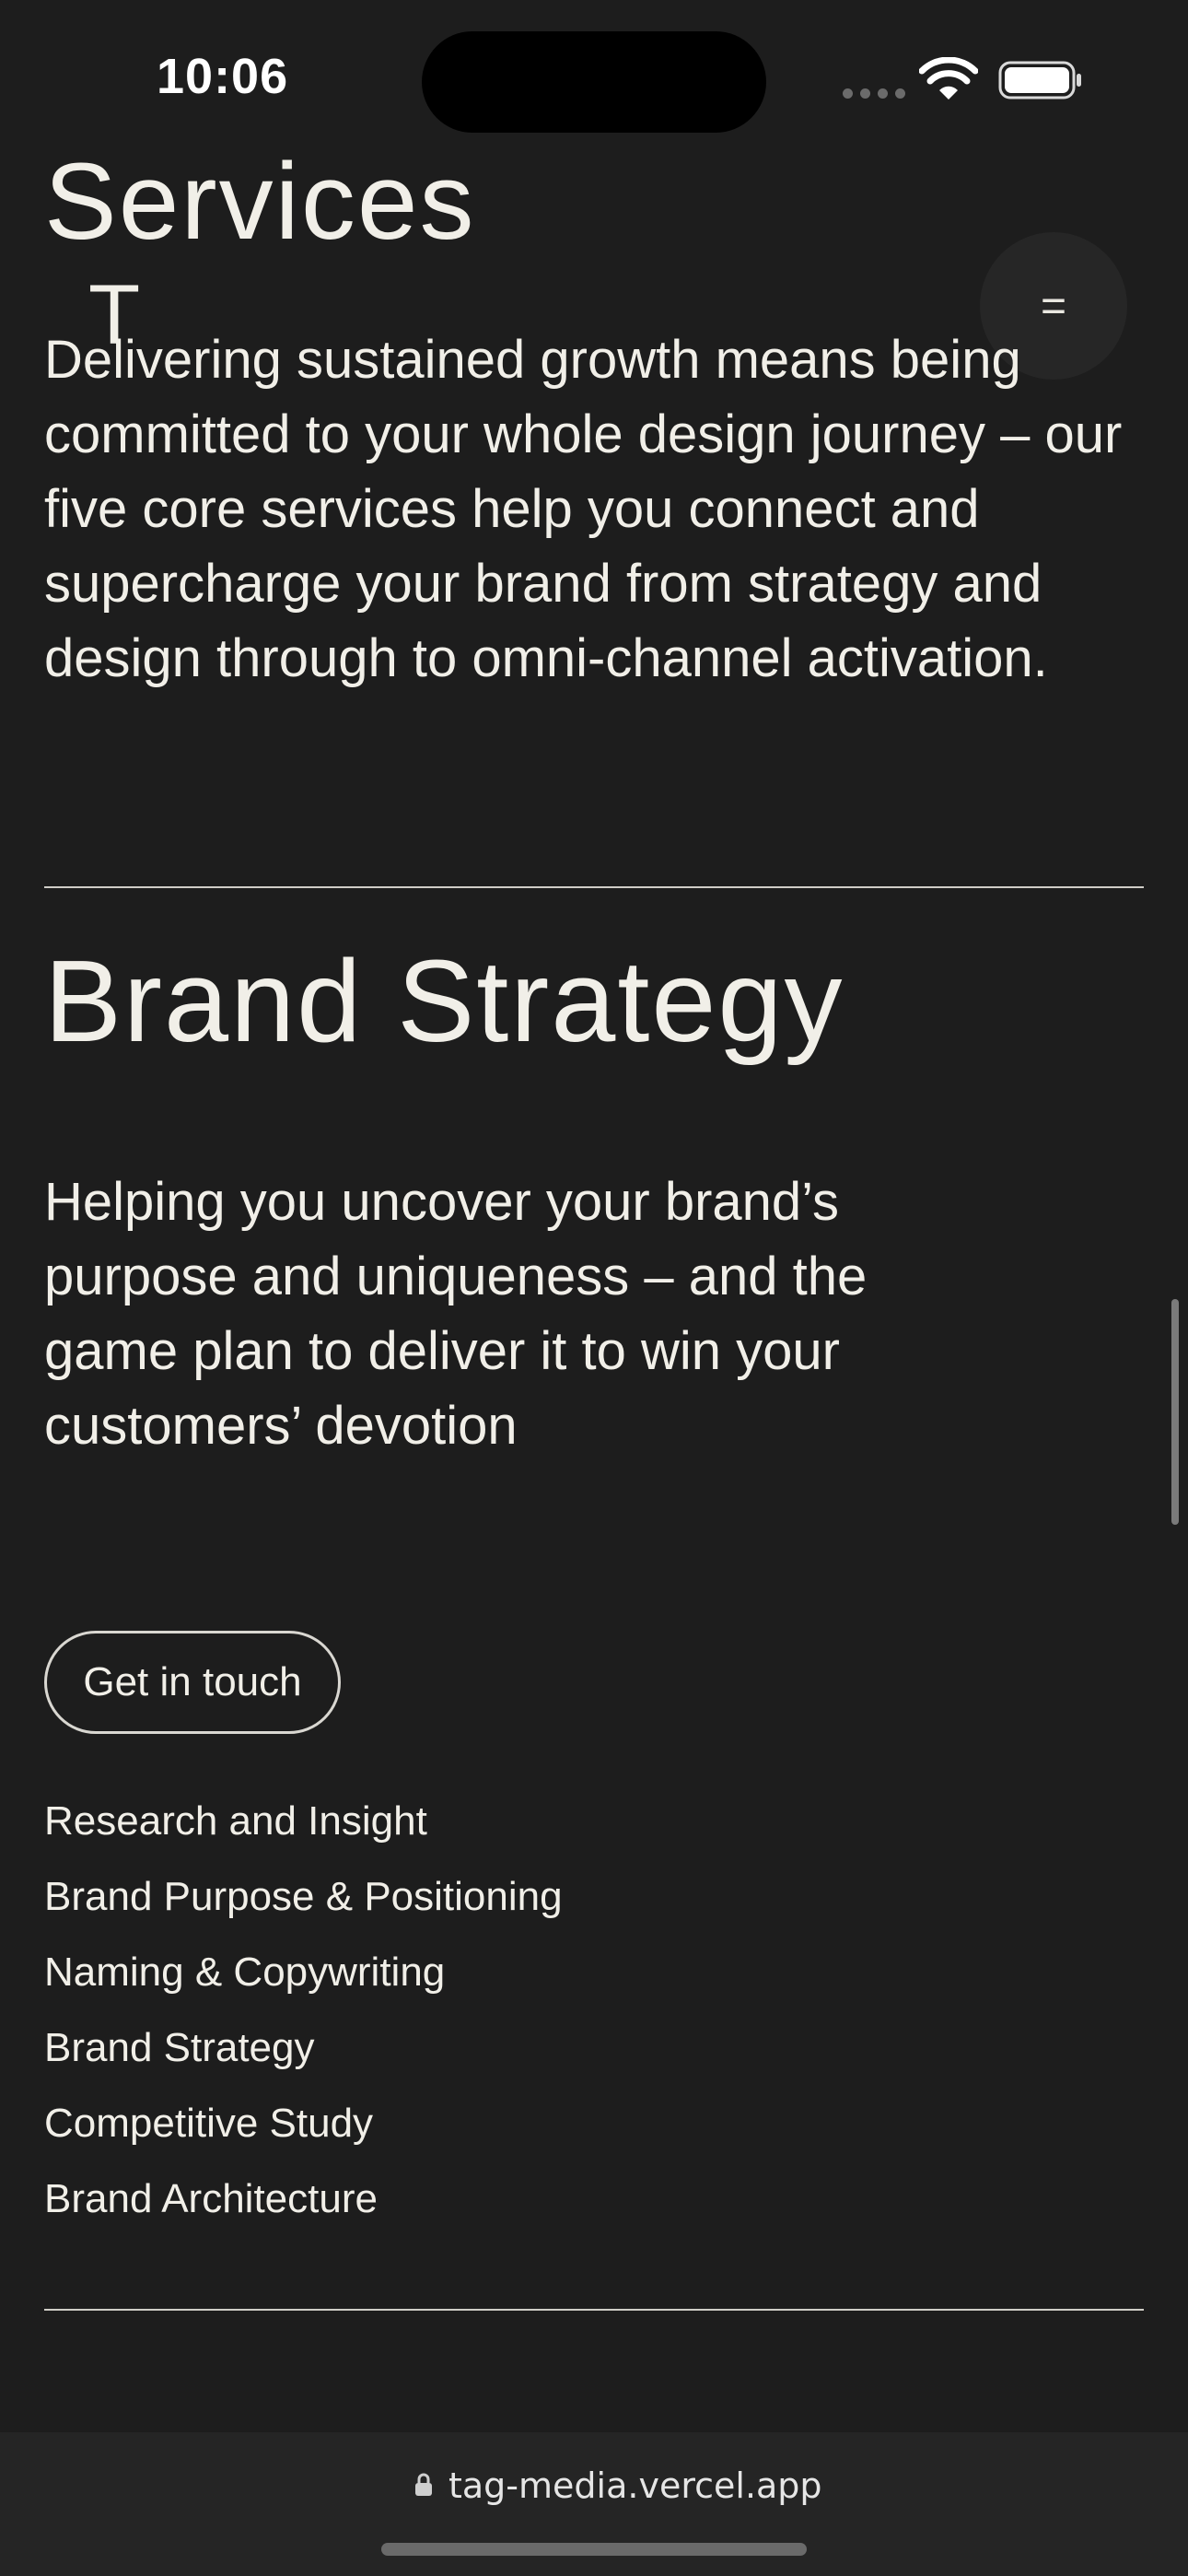  Describe the element at coordinates (245, 1972) in the screenshot. I see `service-item: Naming & Copywriting` at that location.